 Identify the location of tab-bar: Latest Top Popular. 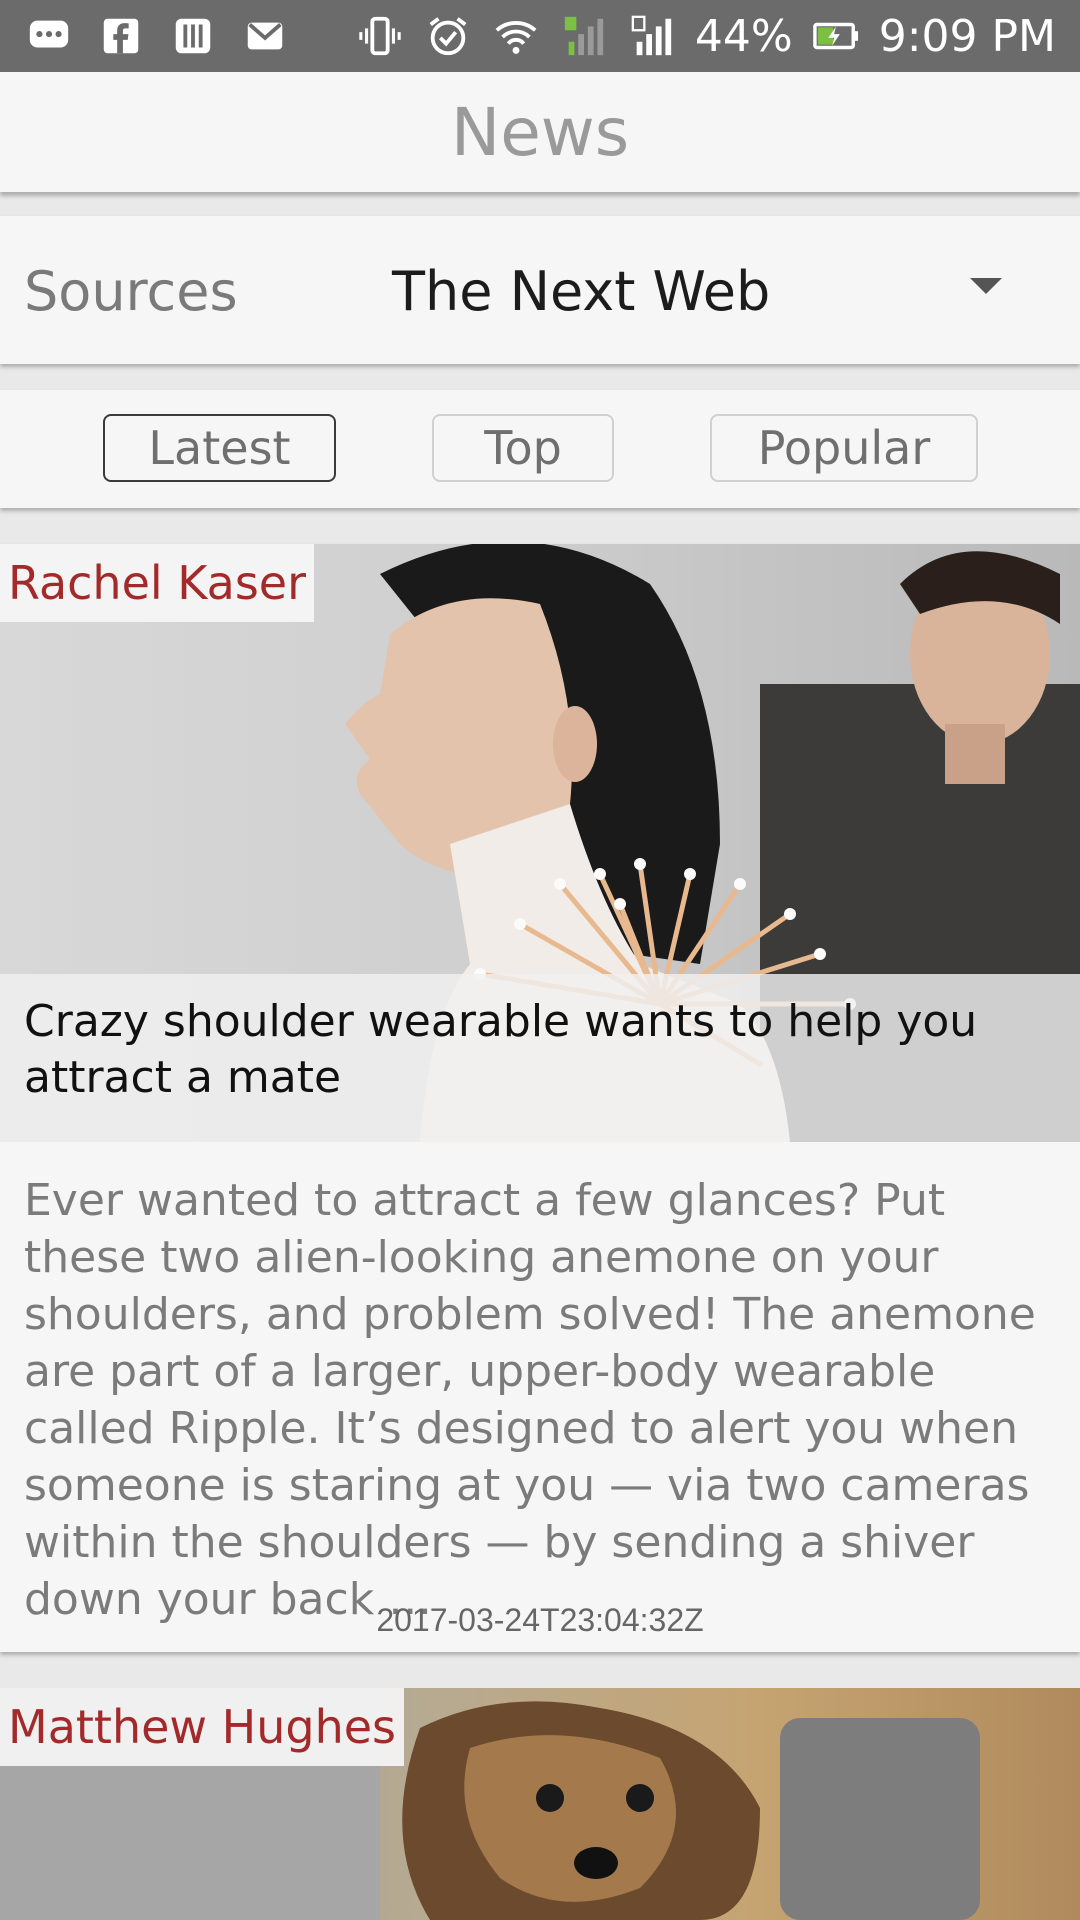
(540, 449).